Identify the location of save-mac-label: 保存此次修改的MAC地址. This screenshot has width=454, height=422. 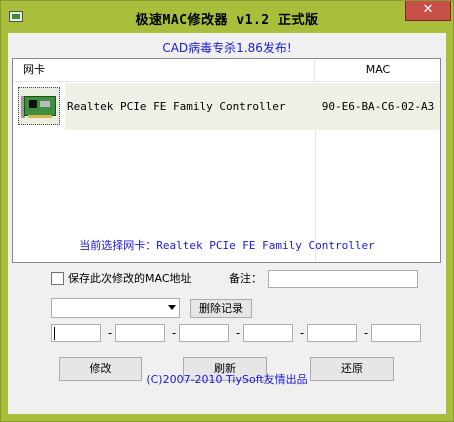
(130, 278).